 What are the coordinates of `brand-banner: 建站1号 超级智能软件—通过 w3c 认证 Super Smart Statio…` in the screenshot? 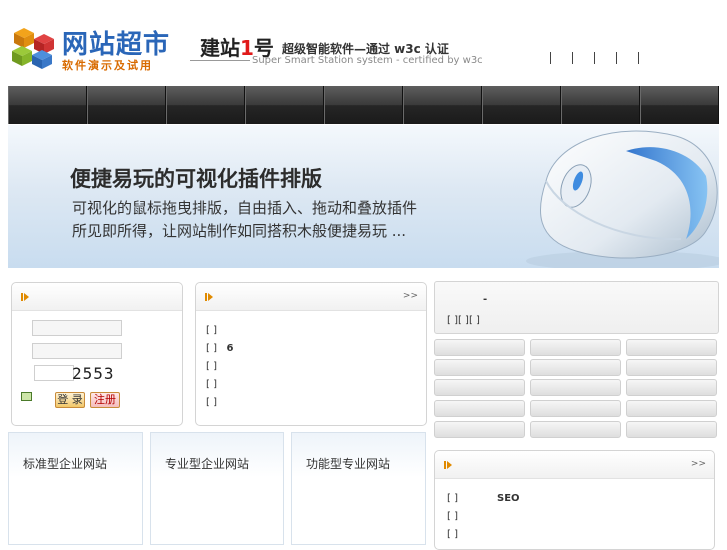 It's located at (336, 52).